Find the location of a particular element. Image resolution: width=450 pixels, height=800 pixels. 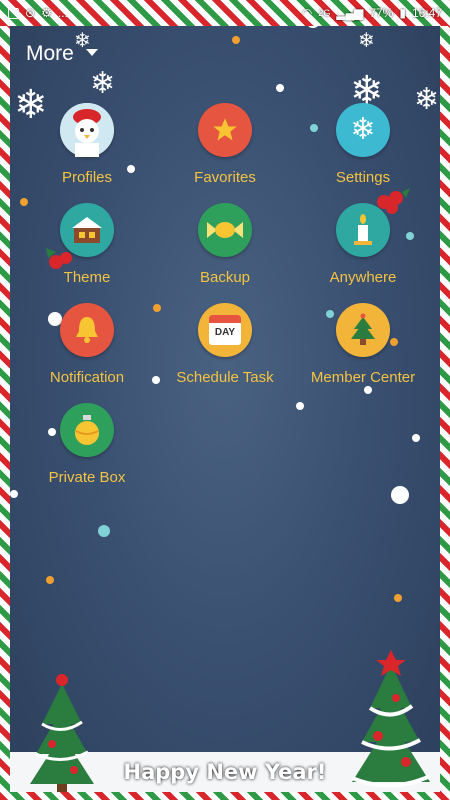

menu-item-label: Anywhere is located at coordinates (363, 277).